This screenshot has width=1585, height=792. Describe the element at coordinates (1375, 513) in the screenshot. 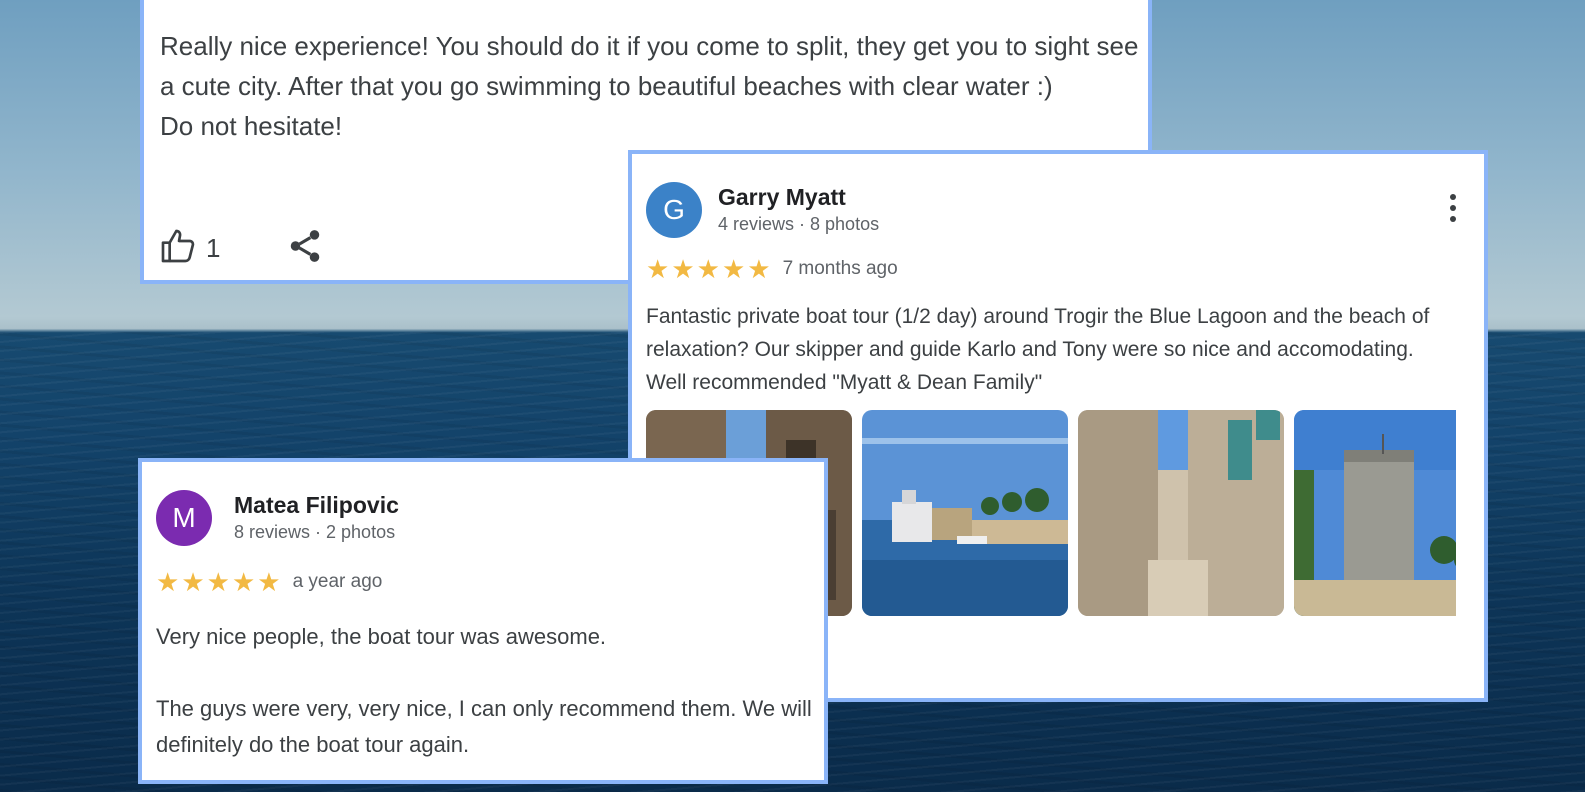

I see `tower-photo` at that location.